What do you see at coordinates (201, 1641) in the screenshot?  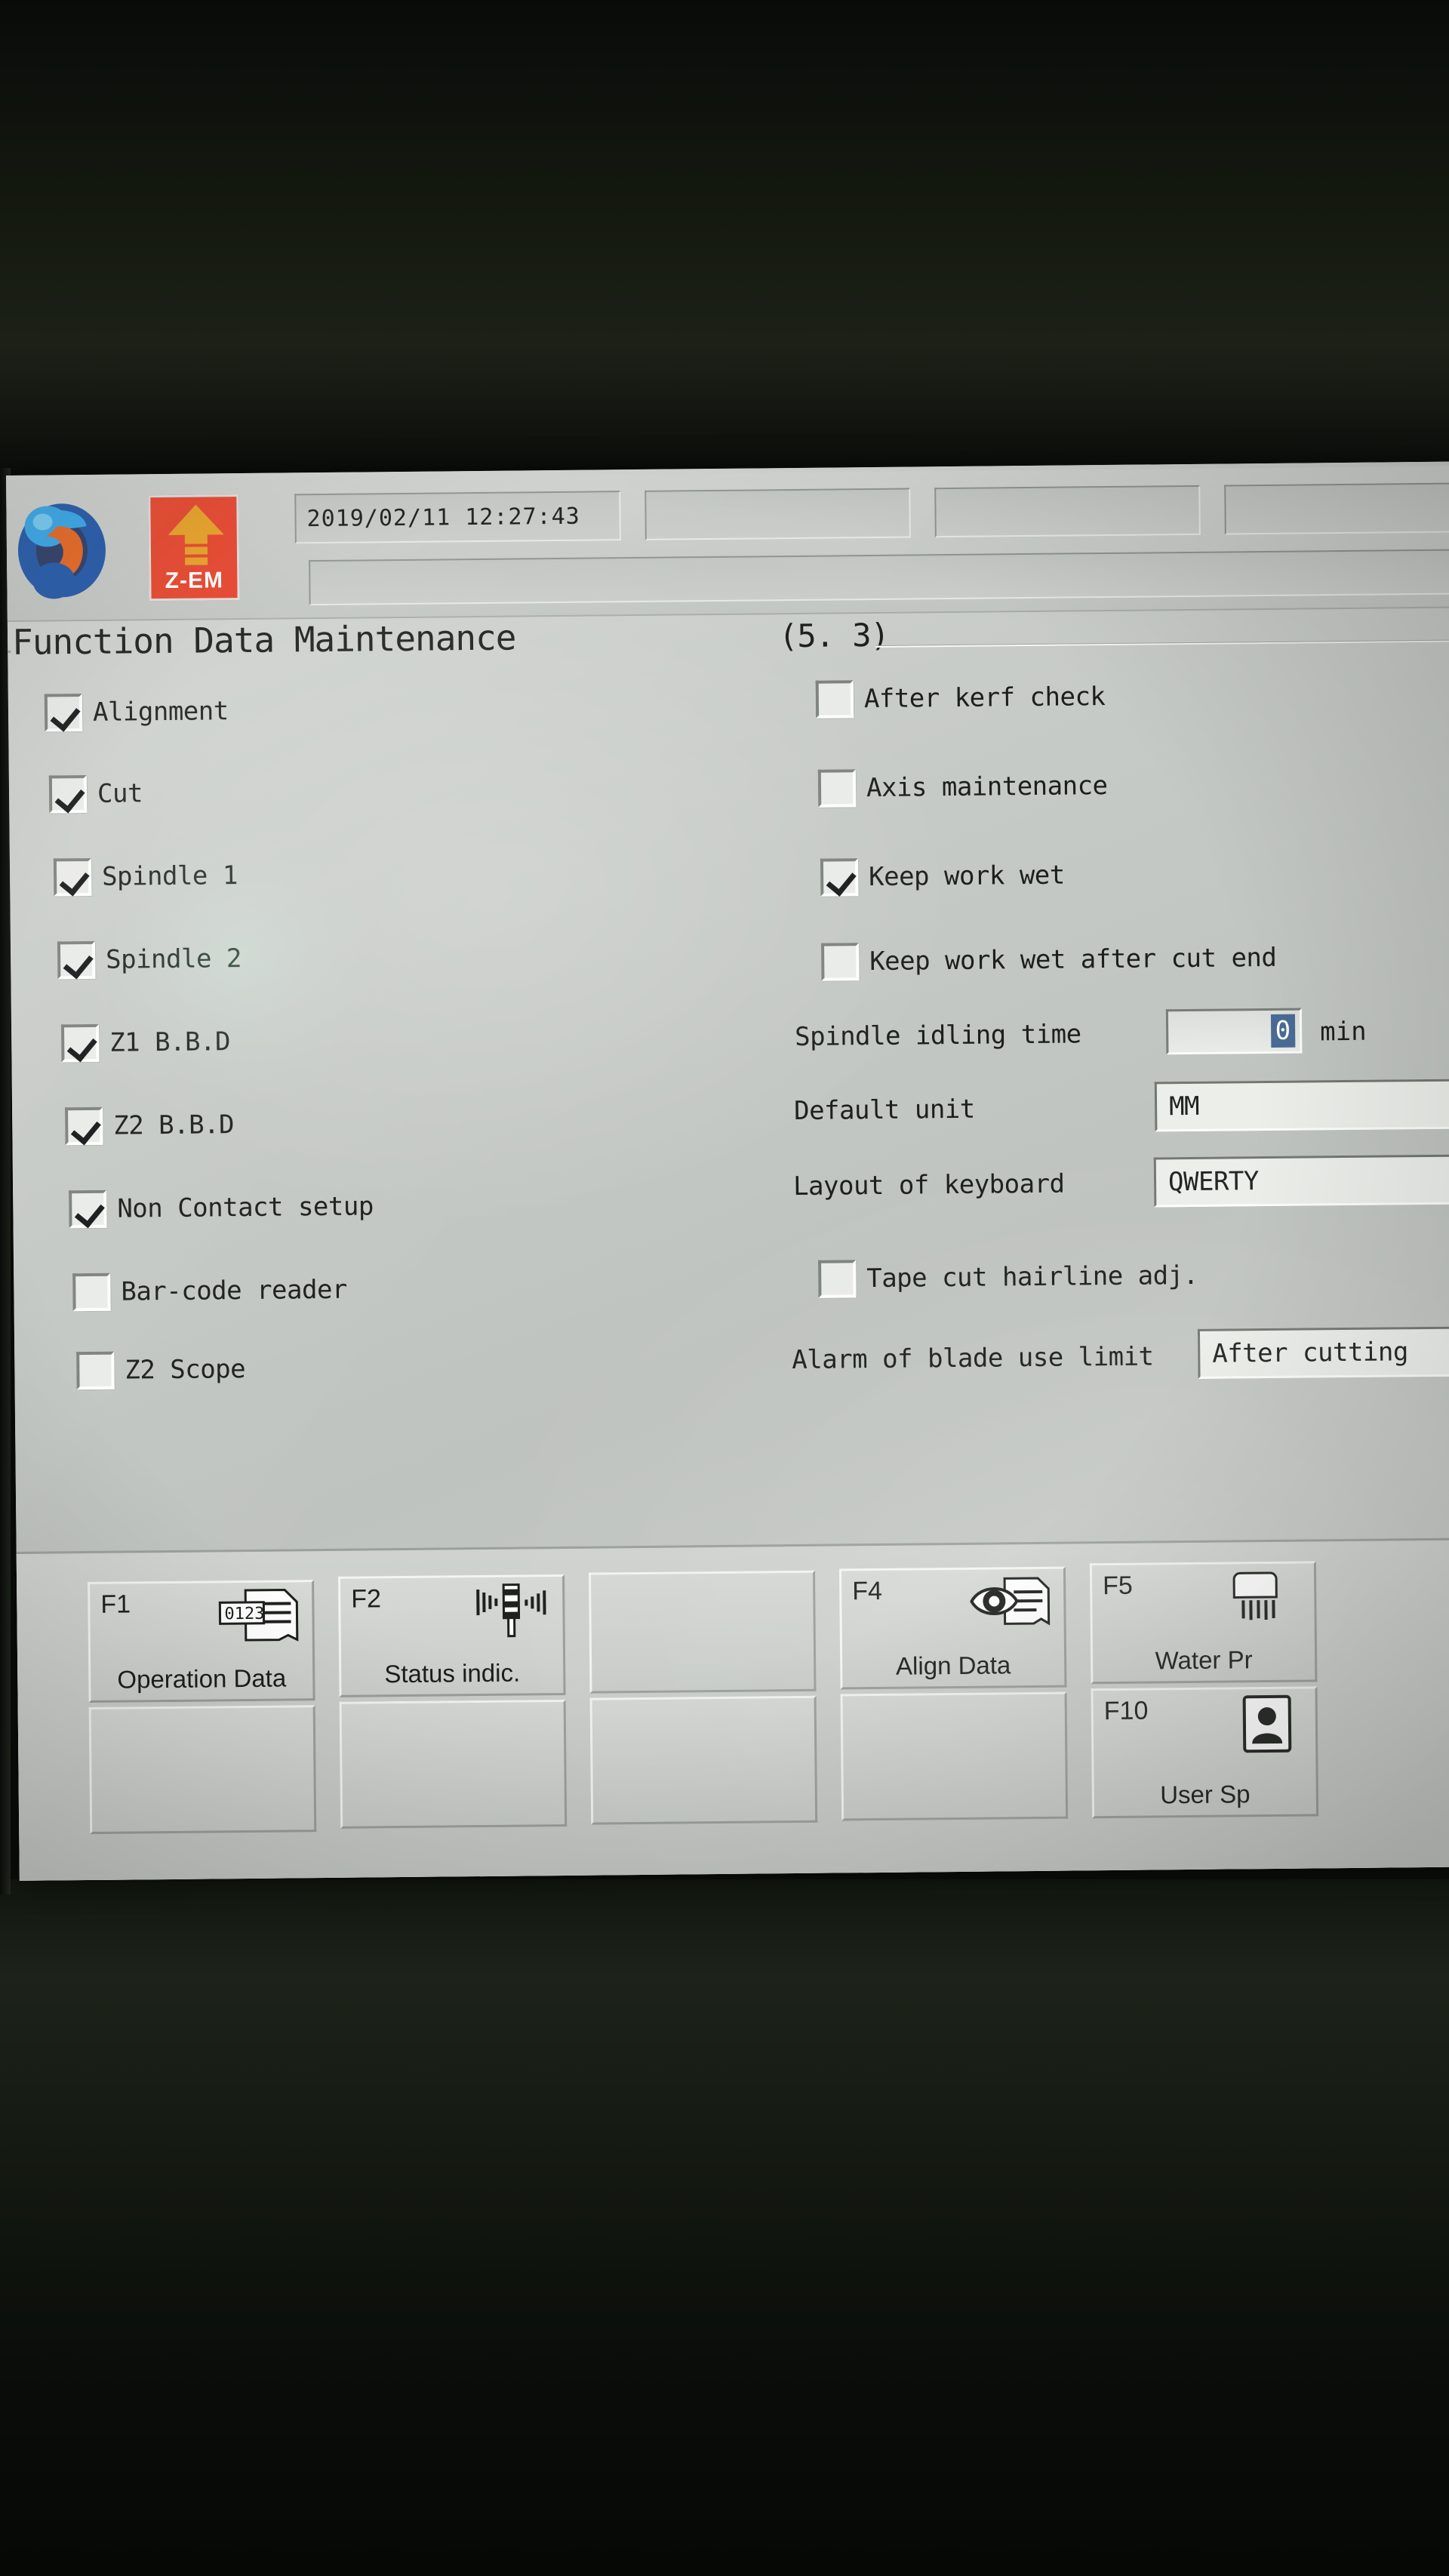 I see `function-key-f1-operation-data: F1 0123 Operation Data` at bounding box center [201, 1641].